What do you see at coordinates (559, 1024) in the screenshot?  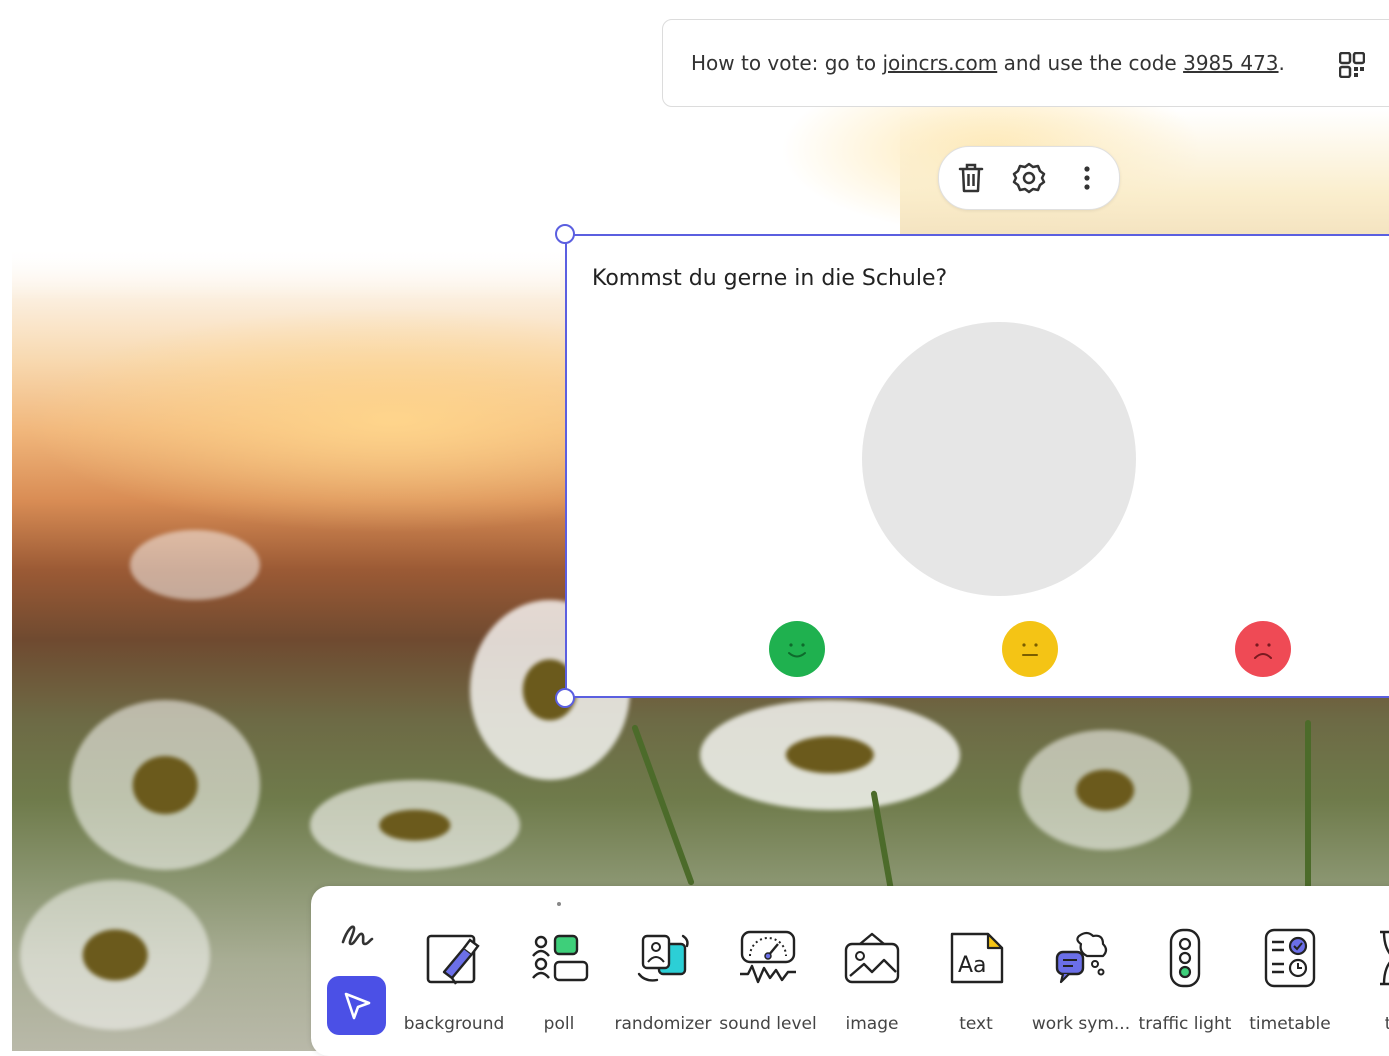 I see `tool-label-poll: poll` at bounding box center [559, 1024].